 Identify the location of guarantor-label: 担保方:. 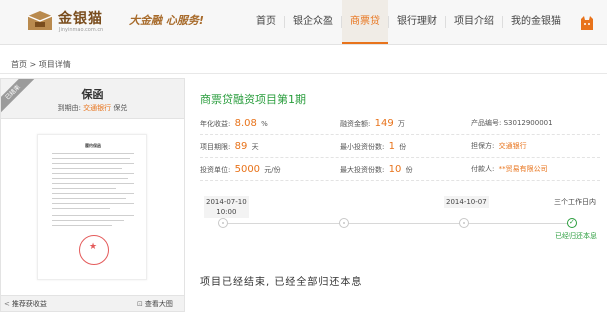
(483, 146).